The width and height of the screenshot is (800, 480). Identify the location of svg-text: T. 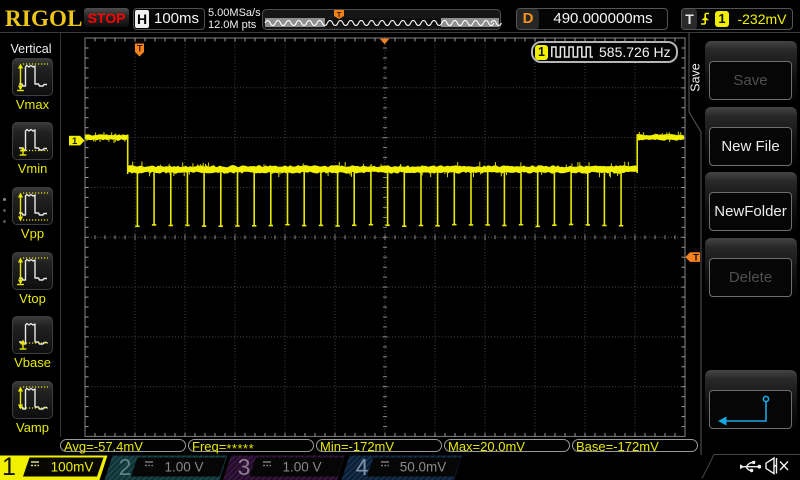
(140, 49).